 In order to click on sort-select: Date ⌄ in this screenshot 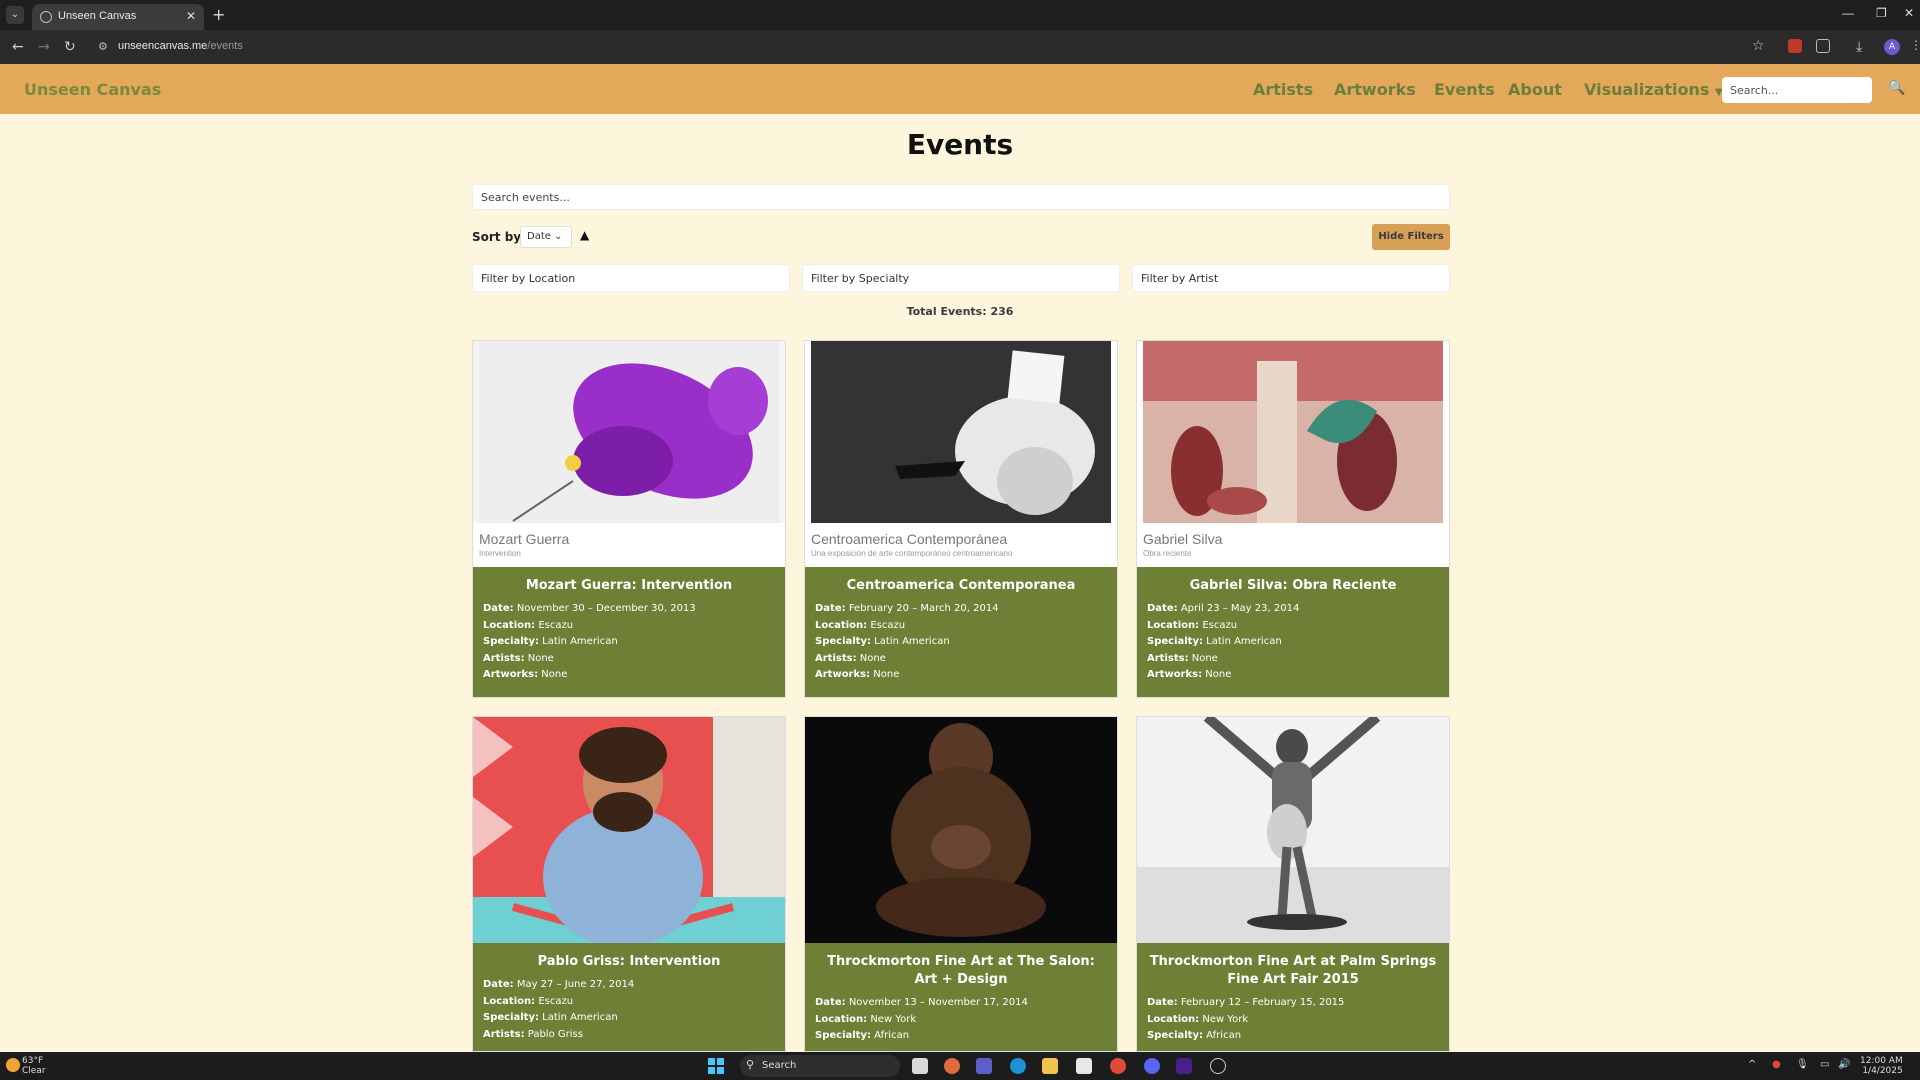, I will do `click(546, 237)`.